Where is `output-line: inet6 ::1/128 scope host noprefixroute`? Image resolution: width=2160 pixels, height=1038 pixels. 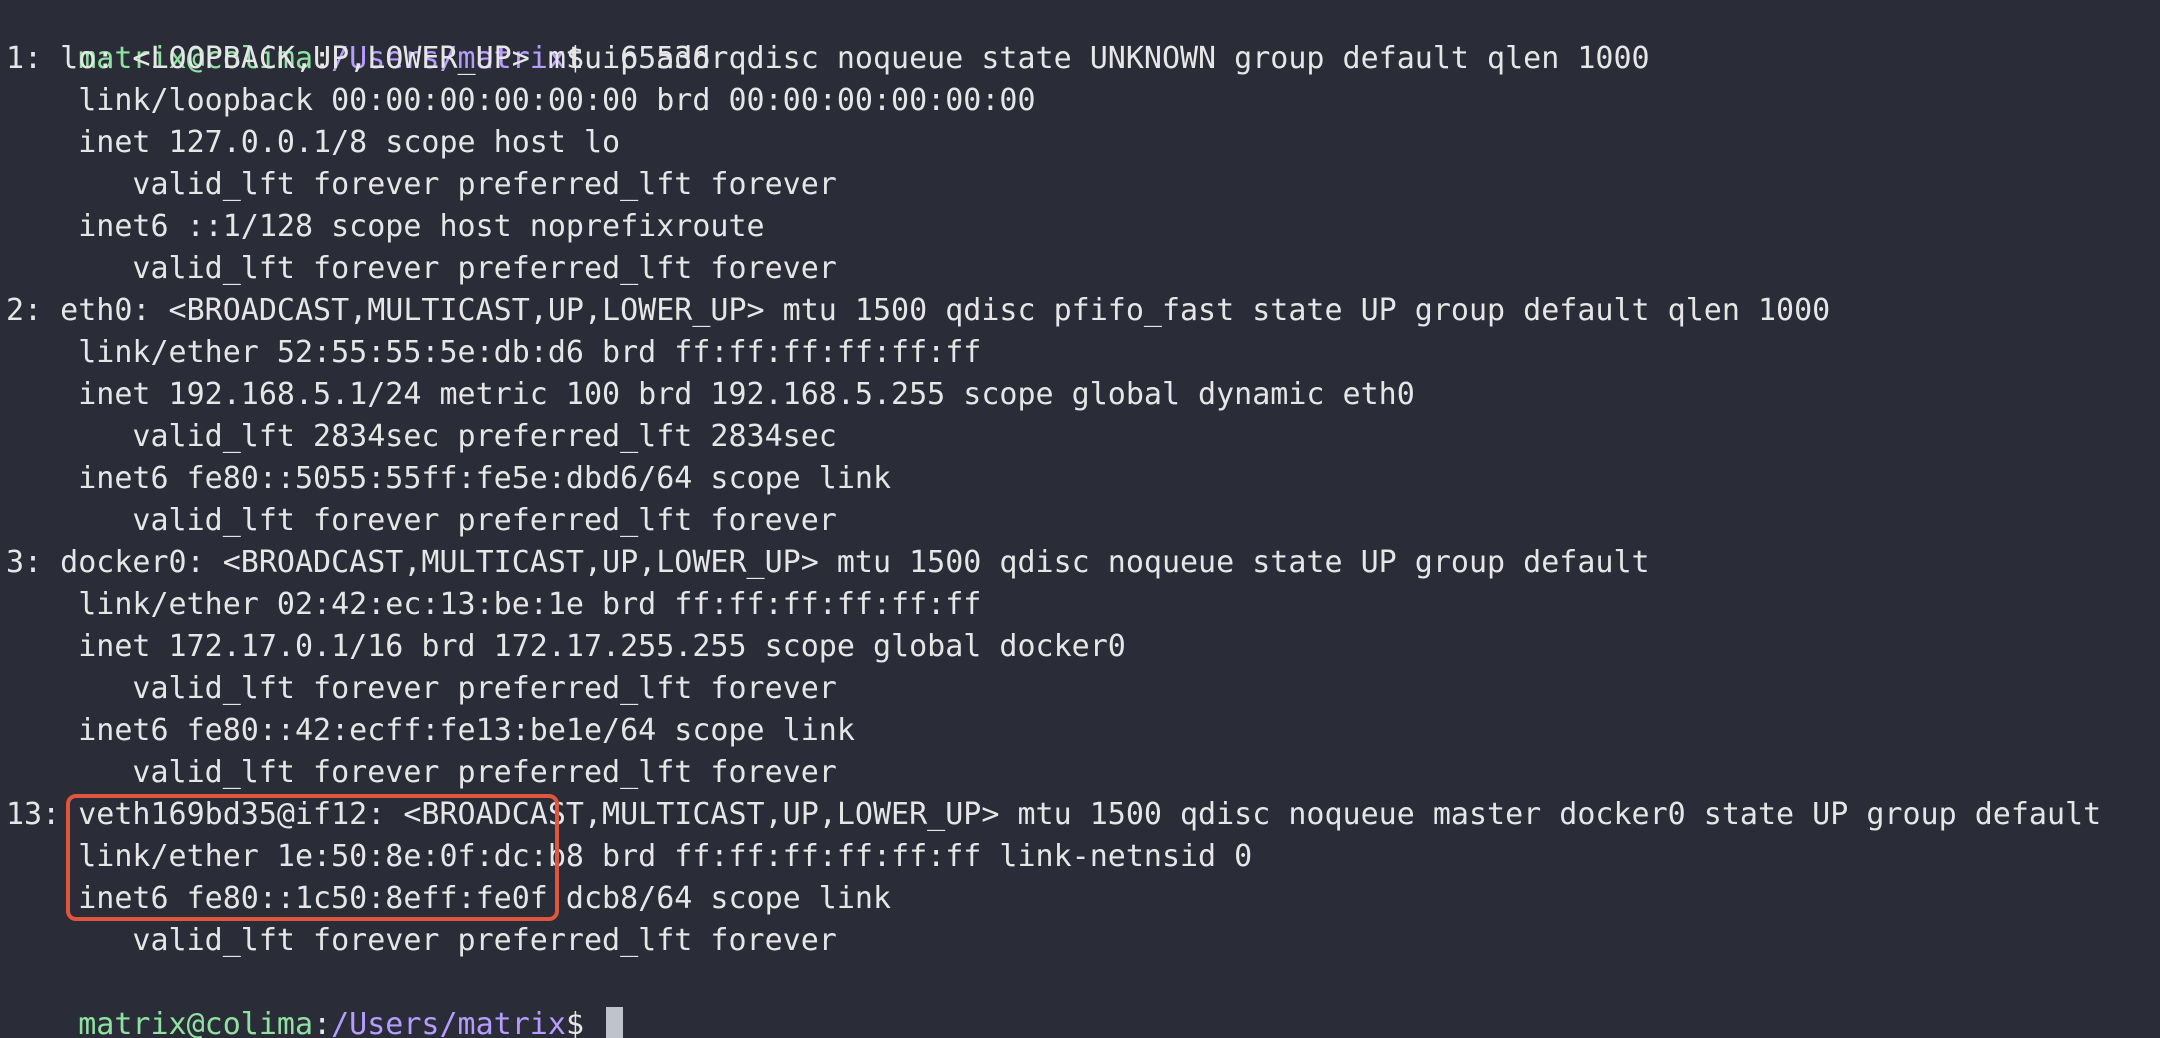 output-line: inet6 ::1/128 scope host noprefixroute is located at coordinates (385, 226).